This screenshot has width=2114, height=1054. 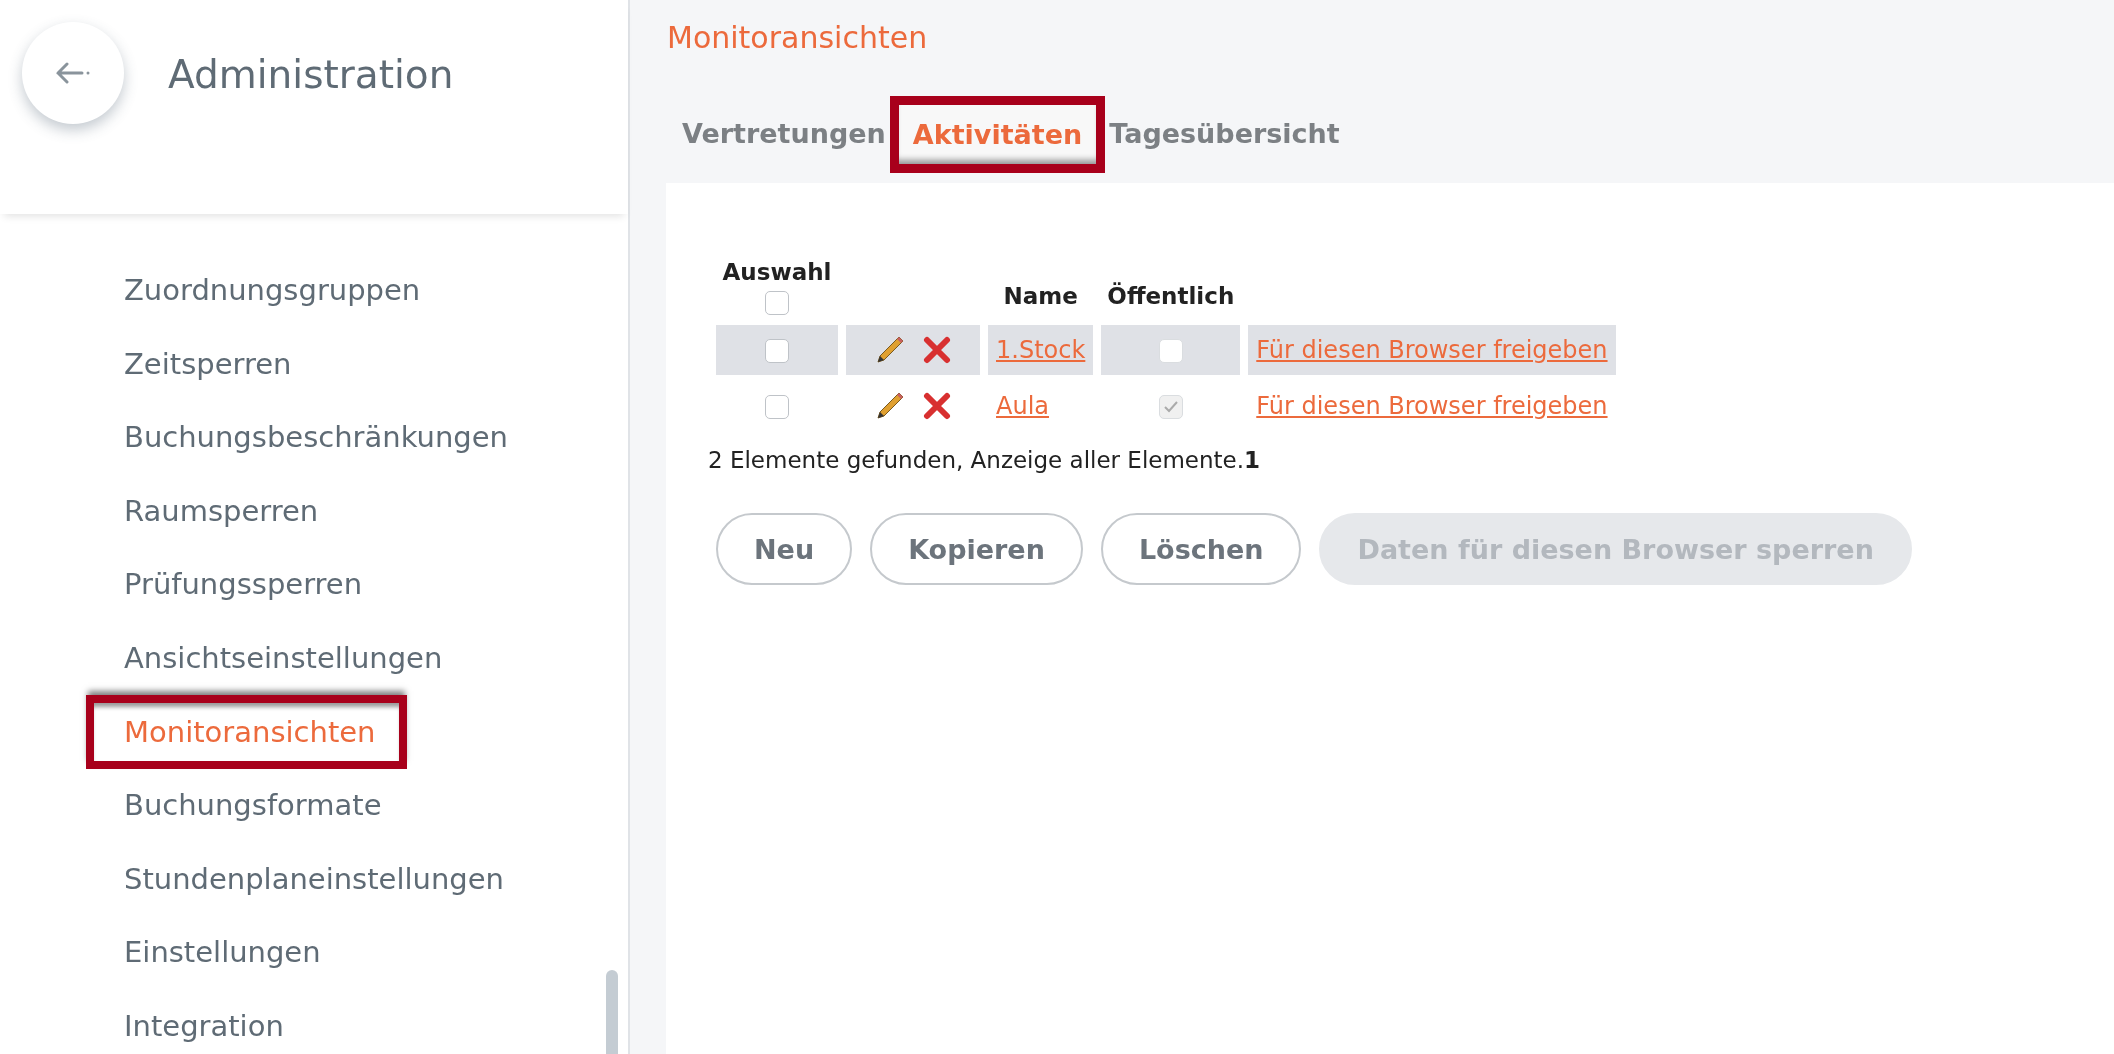 What do you see at coordinates (777, 272) in the screenshot?
I see `column-header: Auswahl` at bounding box center [777, 272].